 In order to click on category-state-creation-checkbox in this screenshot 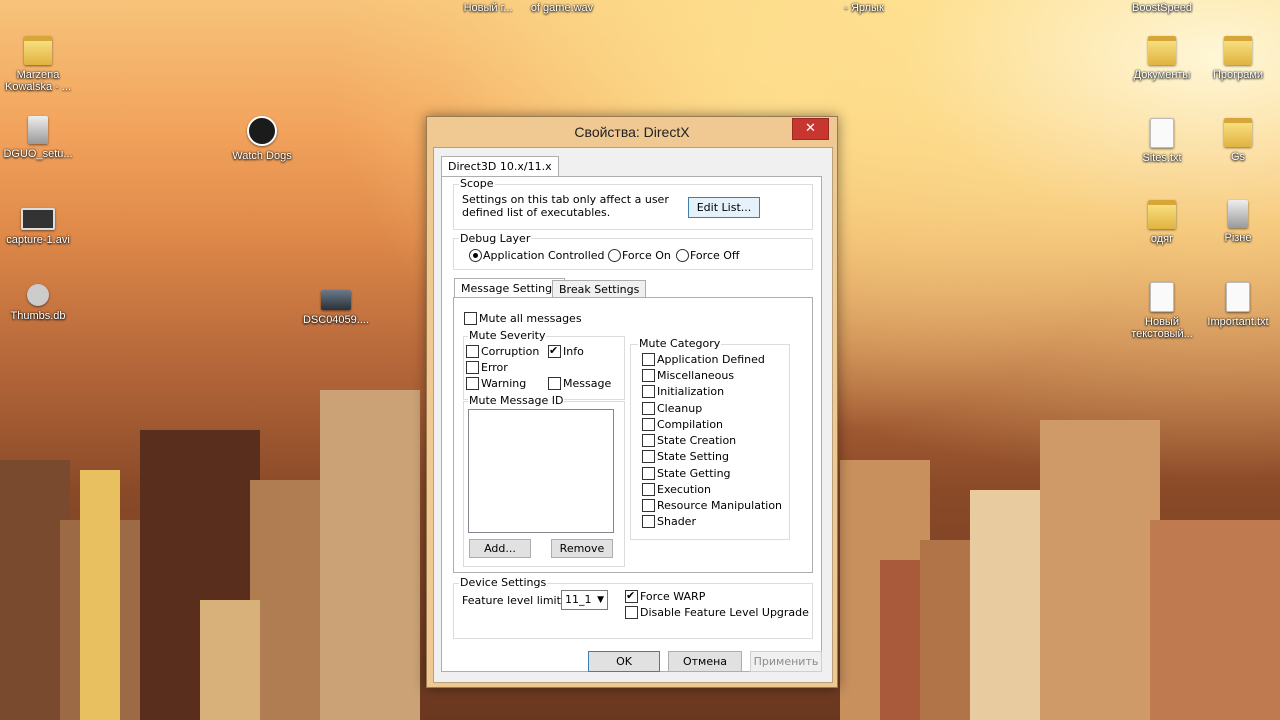, I will do `click(648, 440)`.